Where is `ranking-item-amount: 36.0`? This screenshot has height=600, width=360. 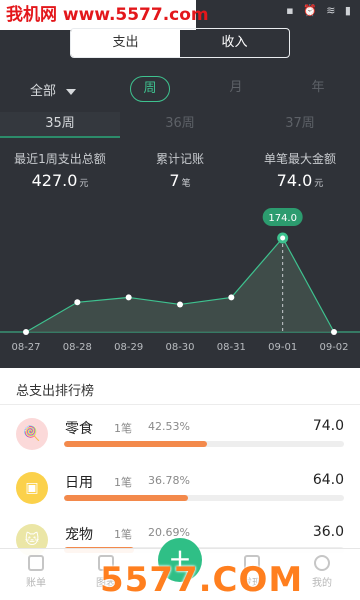 ranking-item-amount: 36.0 is located at coordinates (328, 532).